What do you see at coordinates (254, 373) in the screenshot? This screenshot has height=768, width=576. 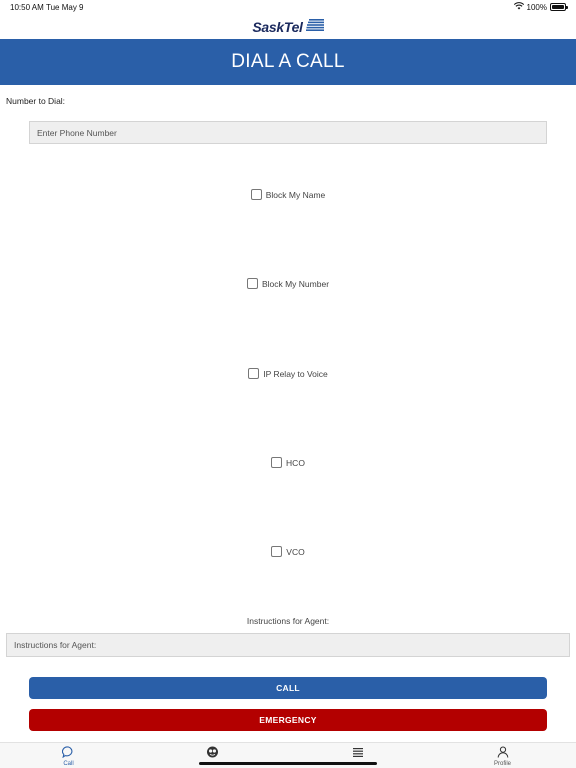 I see `ip-relay-to-voice-checkbox` at bounding box center [254, 373].